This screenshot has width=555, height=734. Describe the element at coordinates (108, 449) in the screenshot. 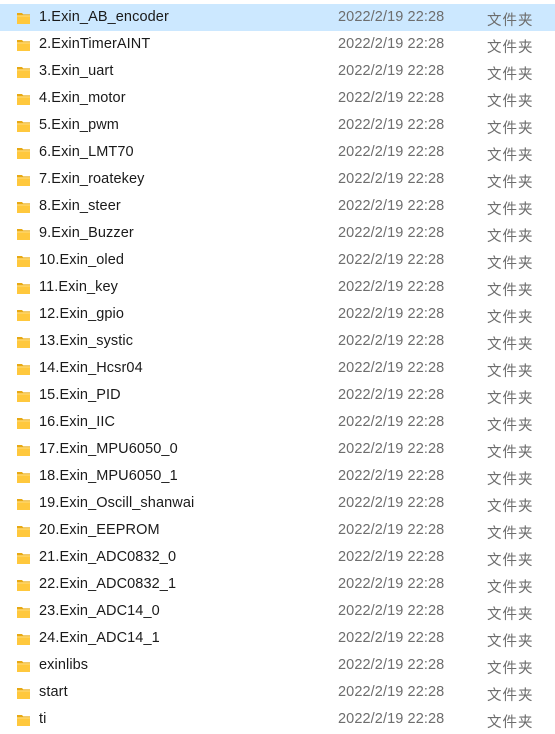

I see `file-name: 17.Exin_MPU6050_0` at that location.